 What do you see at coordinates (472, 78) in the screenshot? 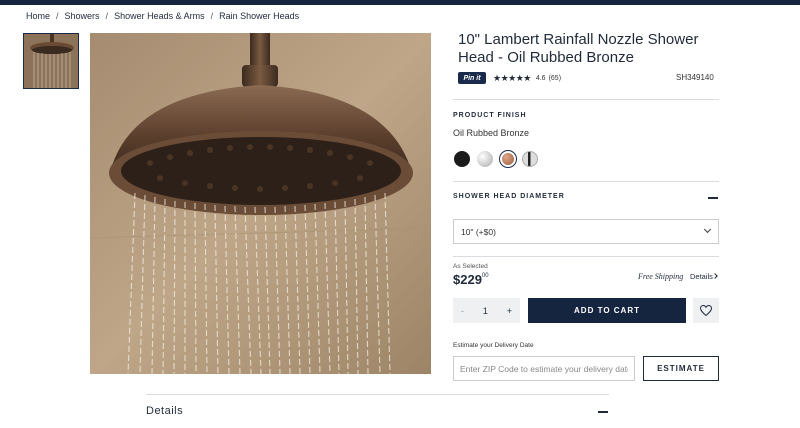
I see `pinterest-pin-button: Pin it` at bounding box center [472, 78].